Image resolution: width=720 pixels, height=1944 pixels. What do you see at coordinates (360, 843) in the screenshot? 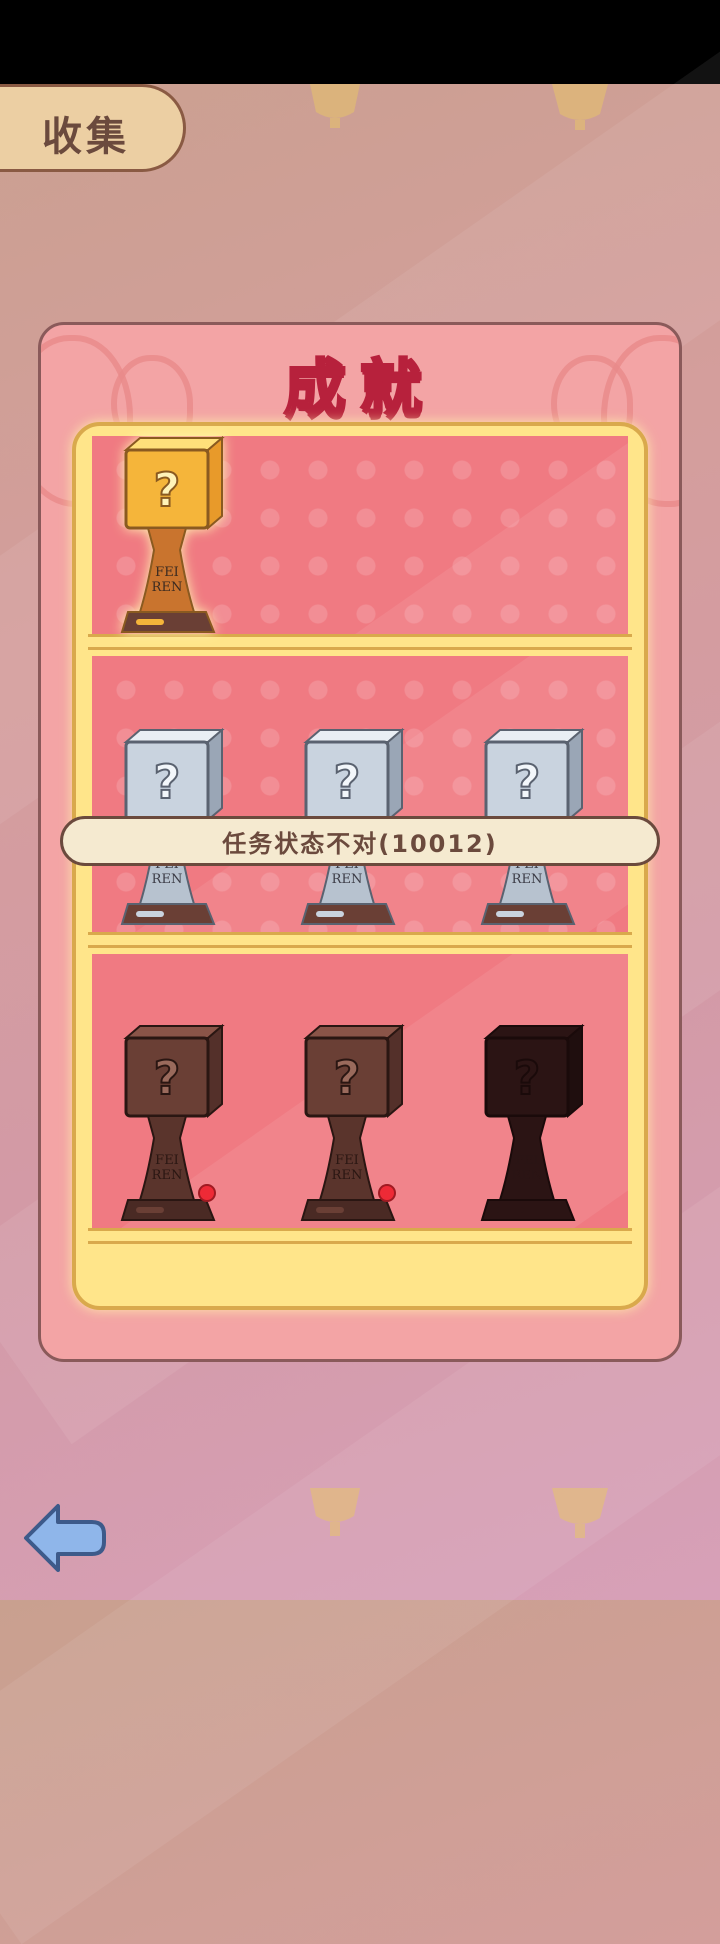
I see `toast-message: 任务状态不对(10012)` at bounding box center [360, 843].